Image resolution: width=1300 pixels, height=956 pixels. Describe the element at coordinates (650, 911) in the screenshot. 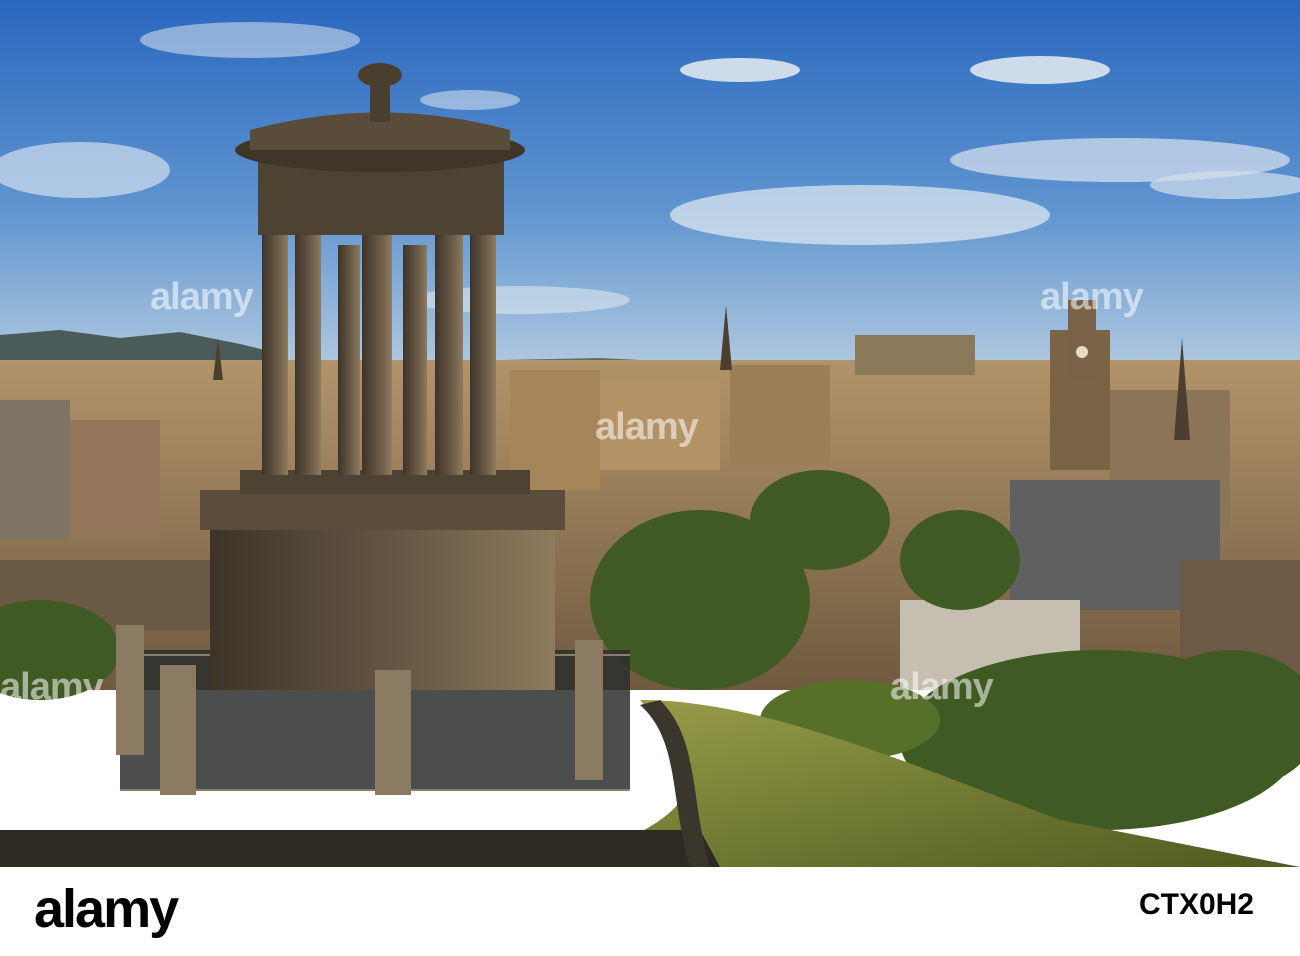

I see `footer-bar` at that location.